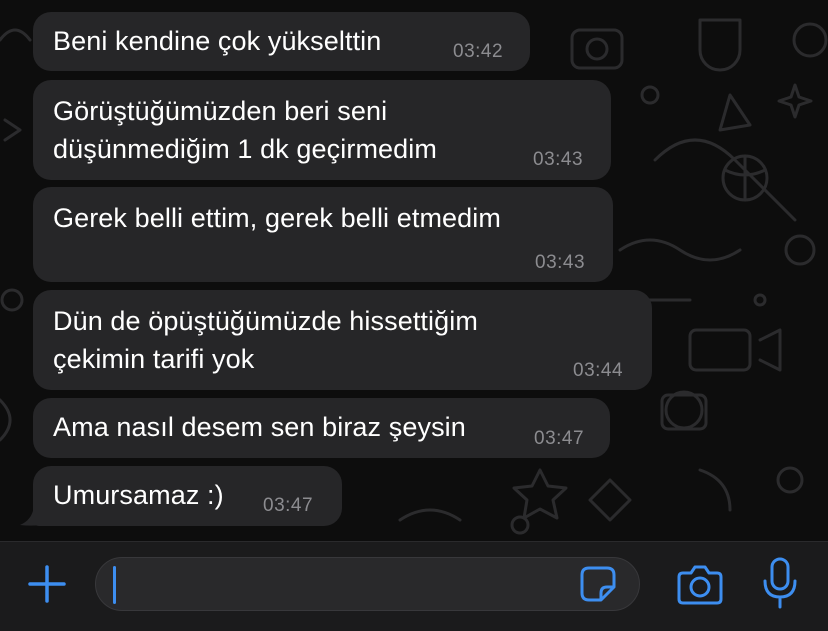 Image resolution: width=828 pixels, height=631 pixels. I want to click on message-input, so click(367, 584).